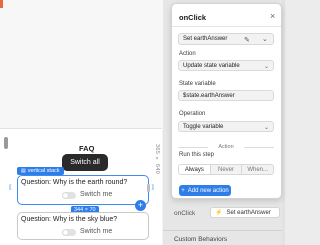 The image size is (320, 245). What do you see at coordinates (69, 219) in the screenshot?
I see `question-text: Question: Why is the sky blue?` at bounding box center [69, 219].